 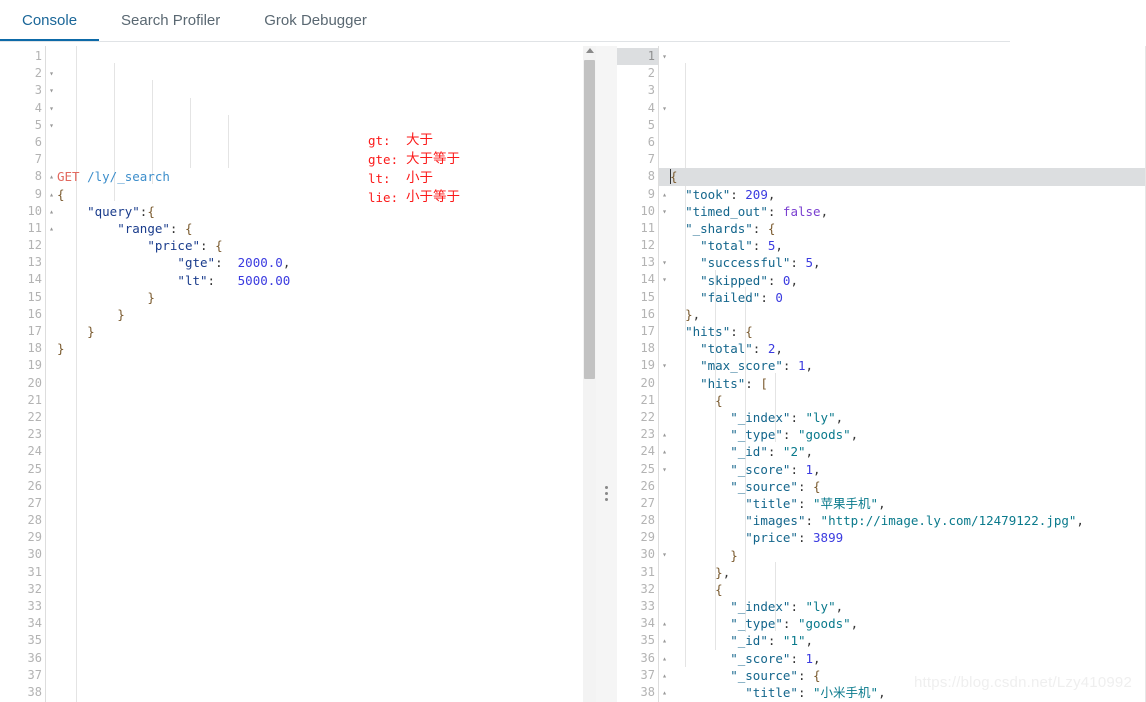 I want to click on code-line: "_id": "2",, so click(x=908, y=451).